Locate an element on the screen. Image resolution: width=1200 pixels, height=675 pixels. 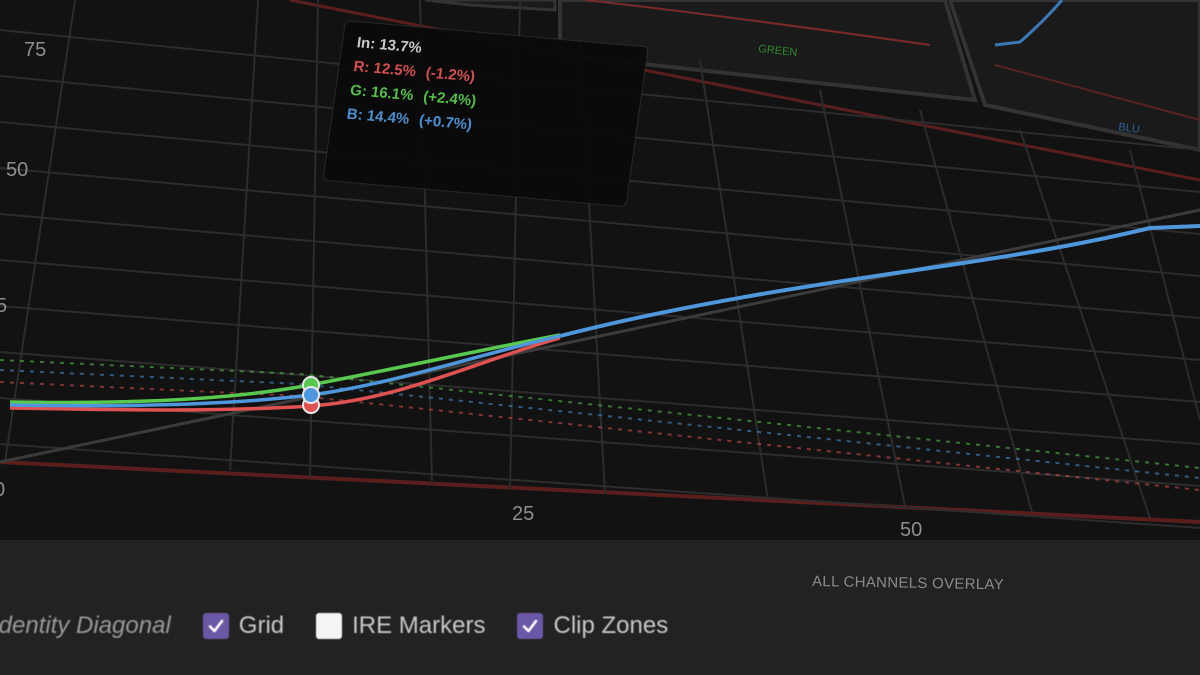
tooltip-green-value: G: 16.1% is located at coordinates (382, 93).